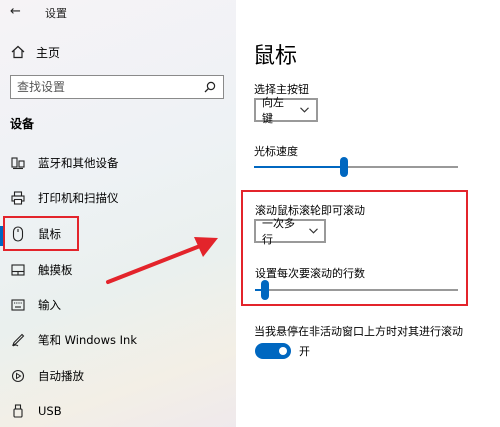 This screenshot has height=427, width=500. Describe the element at coordinates (41, 233) in the screenshot. I see `highlight-box-mouse` at that location.